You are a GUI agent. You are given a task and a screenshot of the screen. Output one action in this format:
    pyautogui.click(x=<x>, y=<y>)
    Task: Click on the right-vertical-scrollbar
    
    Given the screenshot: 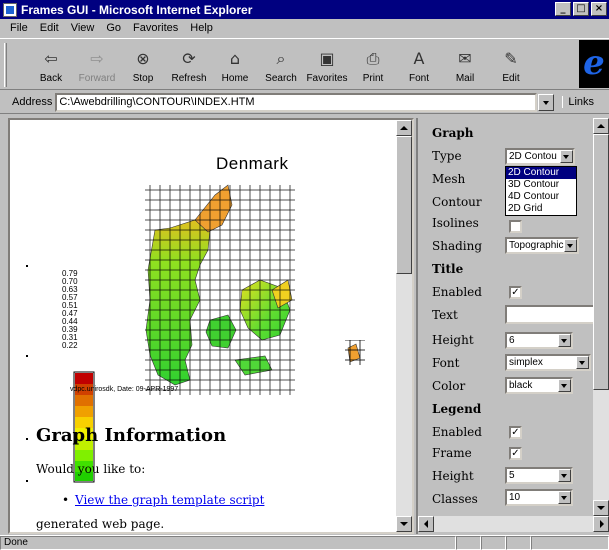 What is the action you would take?
    pyautogui.click(x=601, y=317)
    